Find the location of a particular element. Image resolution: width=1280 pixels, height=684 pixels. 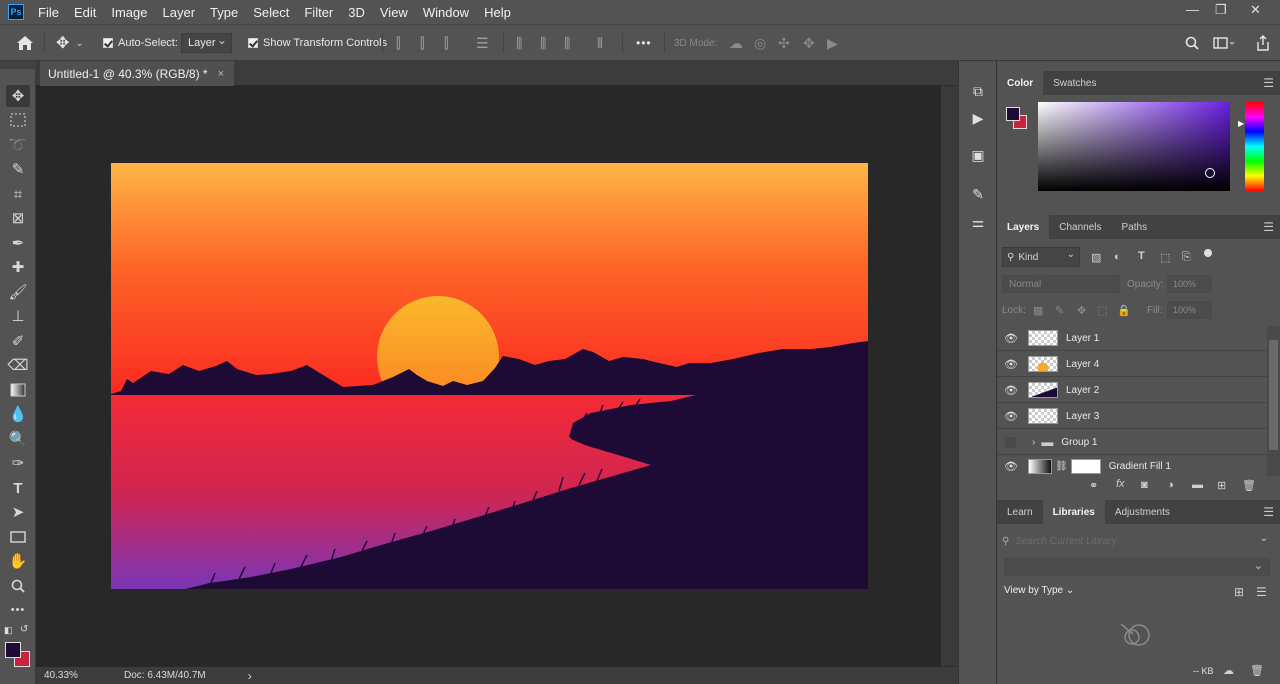

layer-style-icon: fx is located at coordinates (1120, 484).